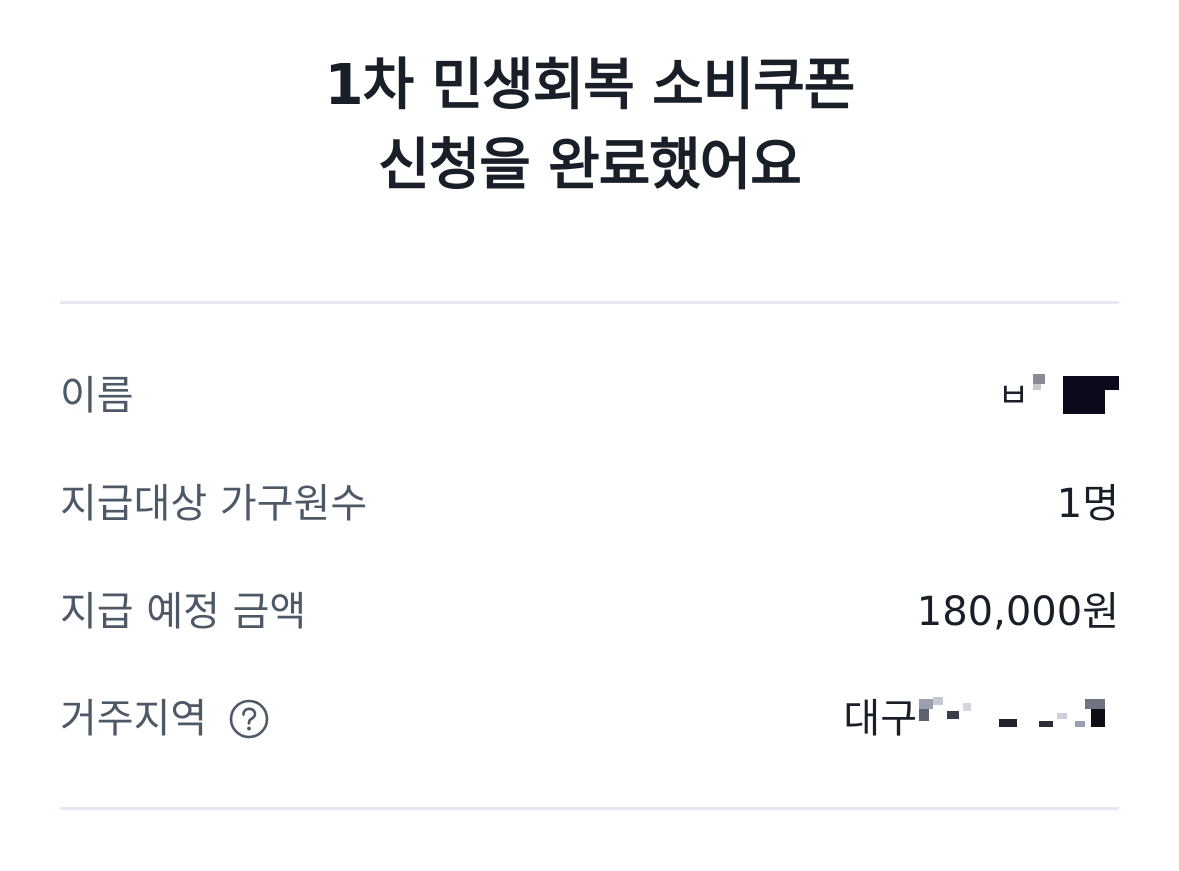  Describe the element at coordinates (1017, 612) in the screenshot. I see `amount-value: 180,000원` at that location.